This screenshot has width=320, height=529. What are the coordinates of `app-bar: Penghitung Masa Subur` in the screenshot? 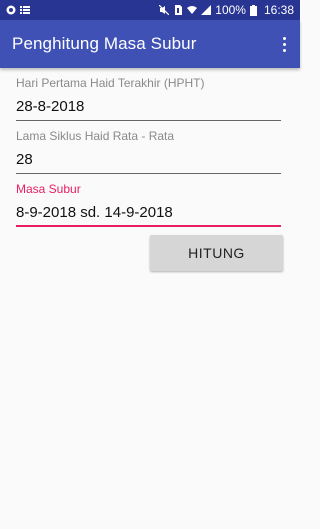 It's located at (150, 44).